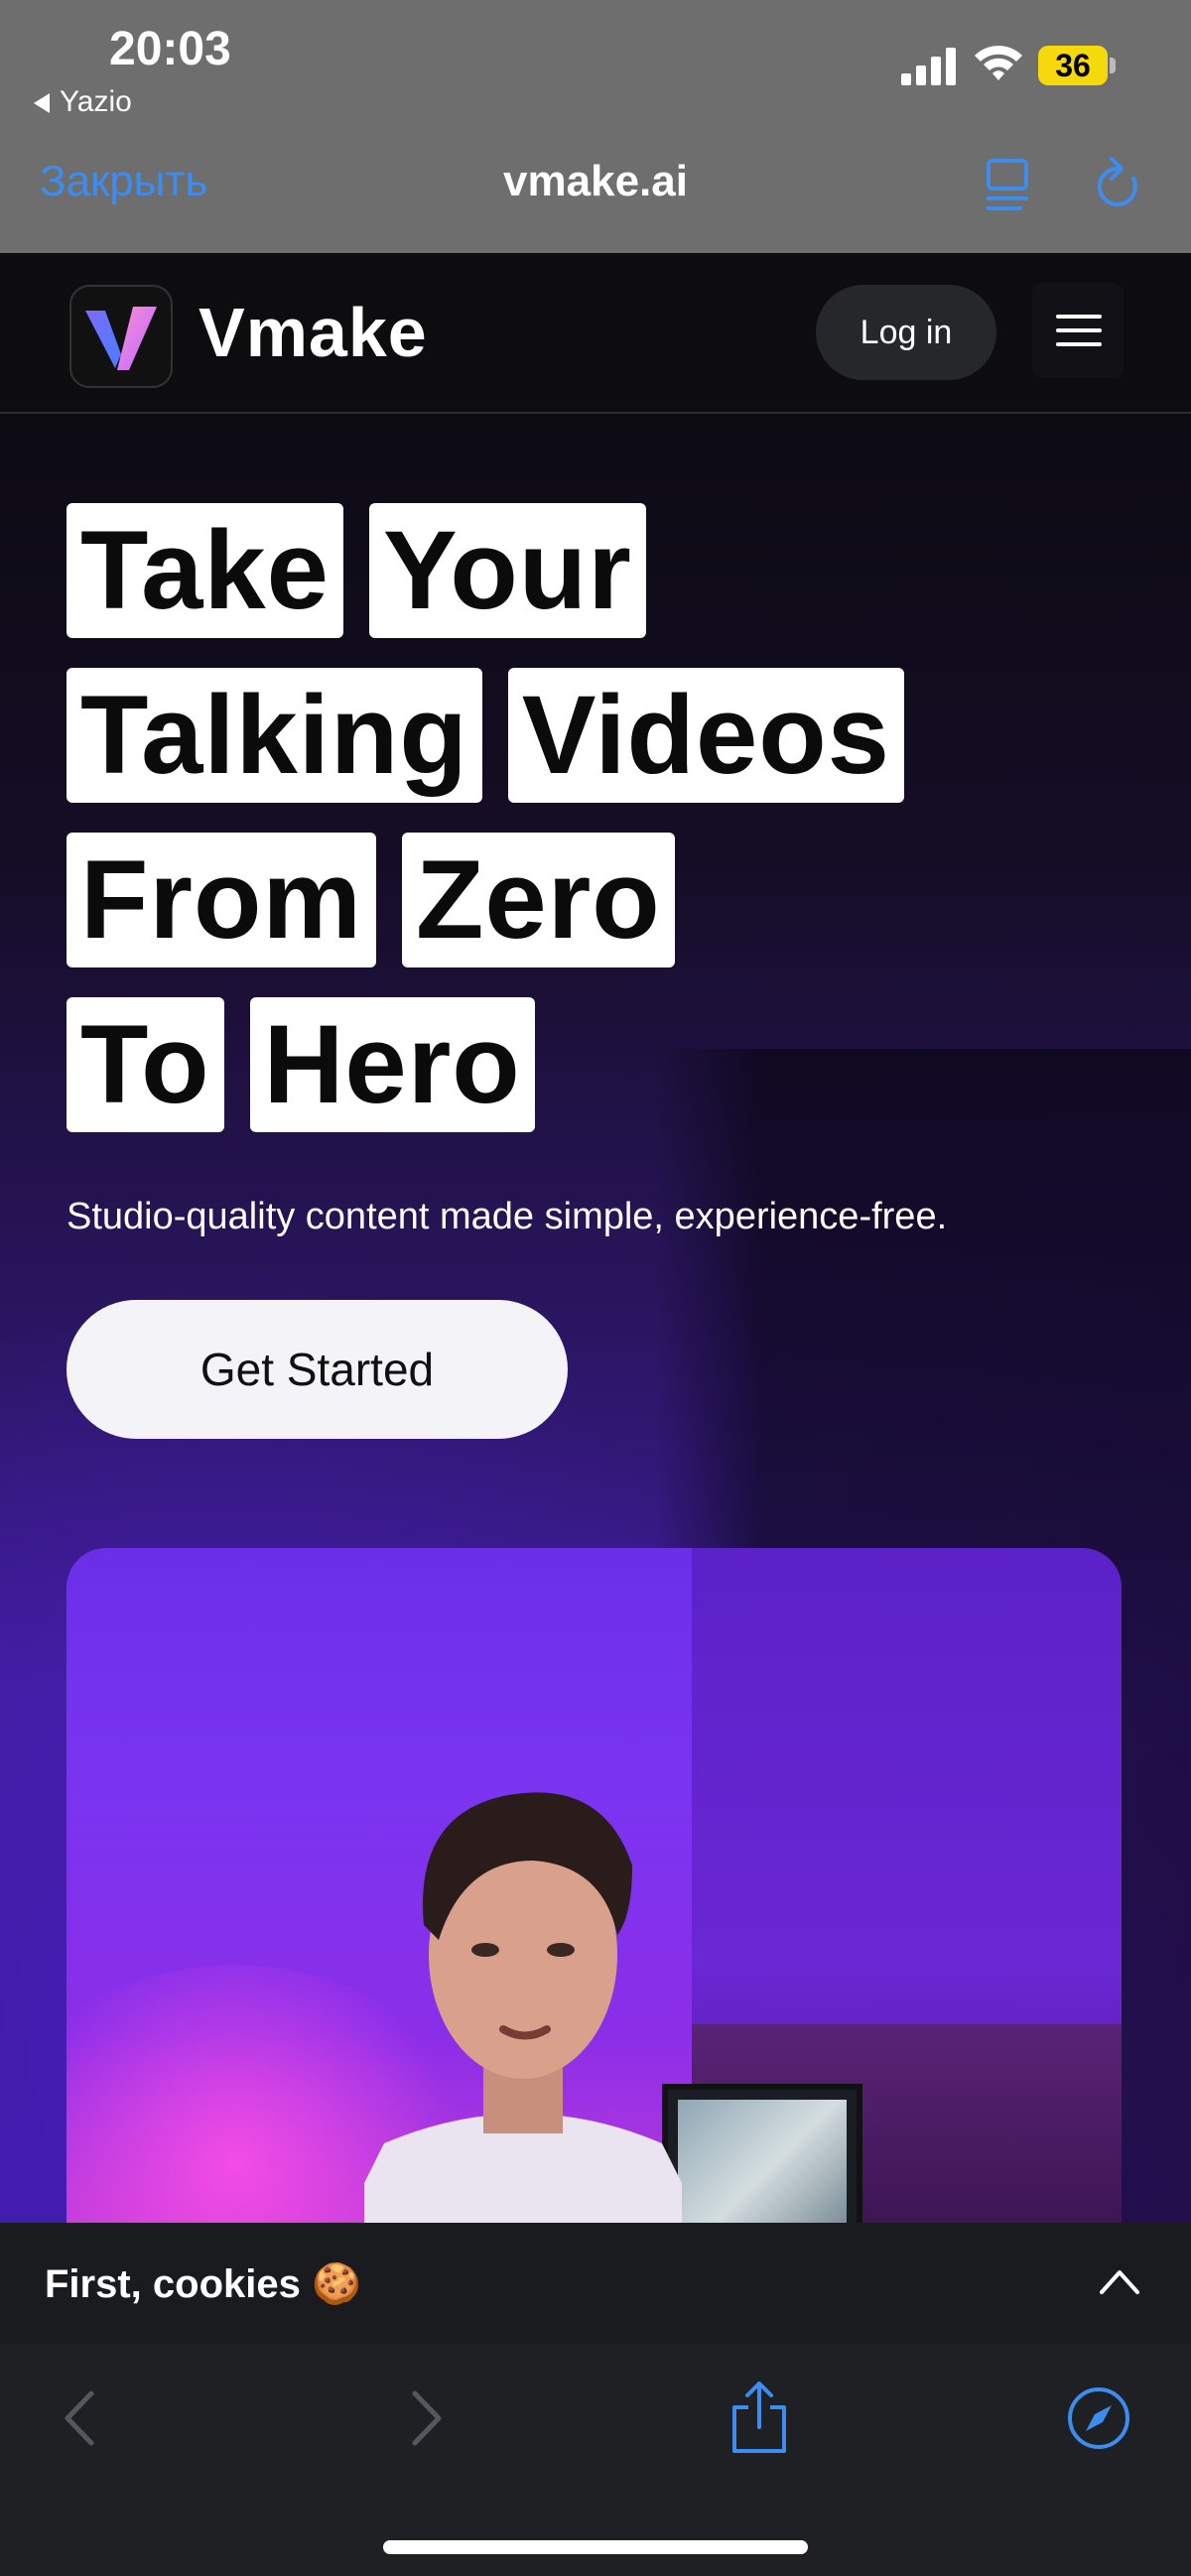 This screenshot has width=1191, height=2576. What do you see at coordinates (929, 67) in the screenshot?
I see `cellular-signal-icon` at bounding box center [929, 67].